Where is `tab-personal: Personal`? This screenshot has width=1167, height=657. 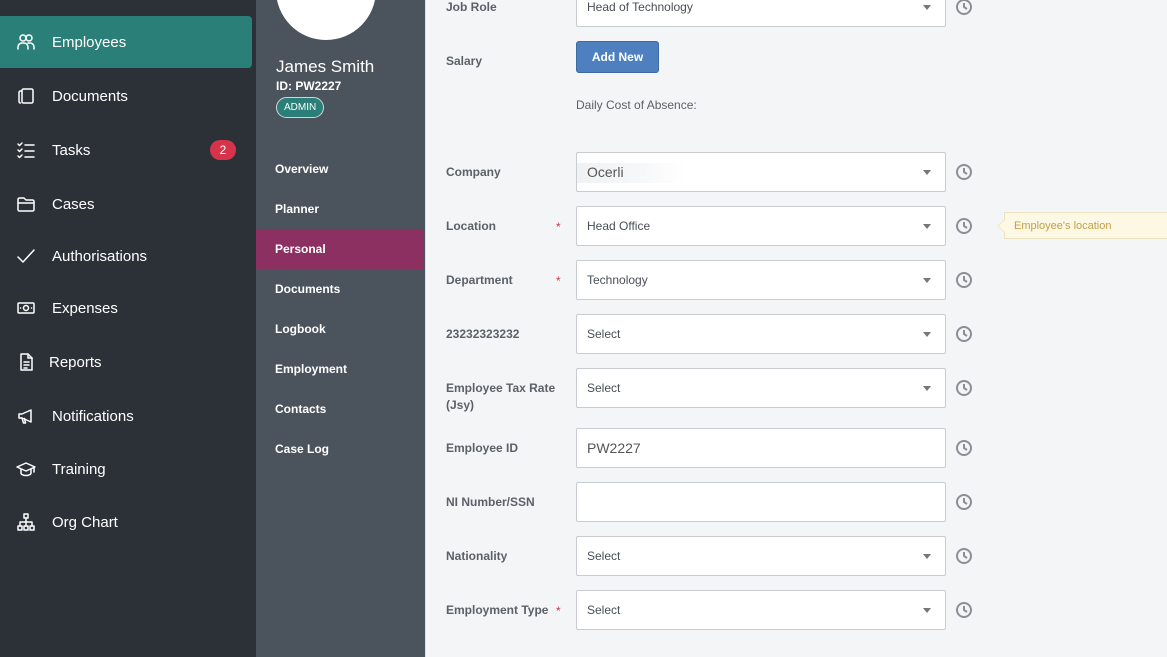
tab-personal: Personal is located at coordinates (339, 249).